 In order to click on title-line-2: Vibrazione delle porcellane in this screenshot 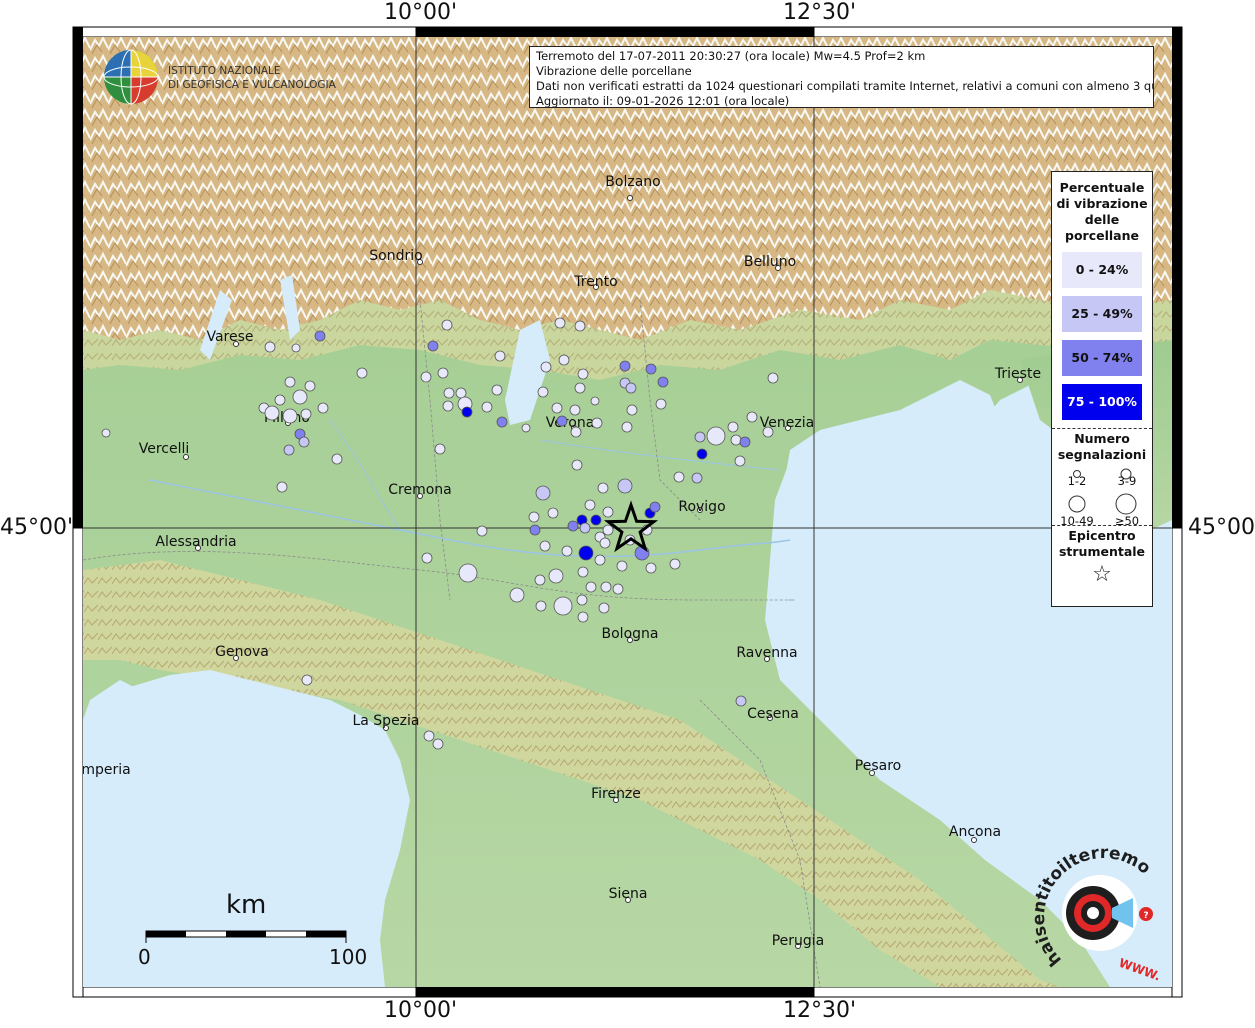, I will do `click(614, 71)`.